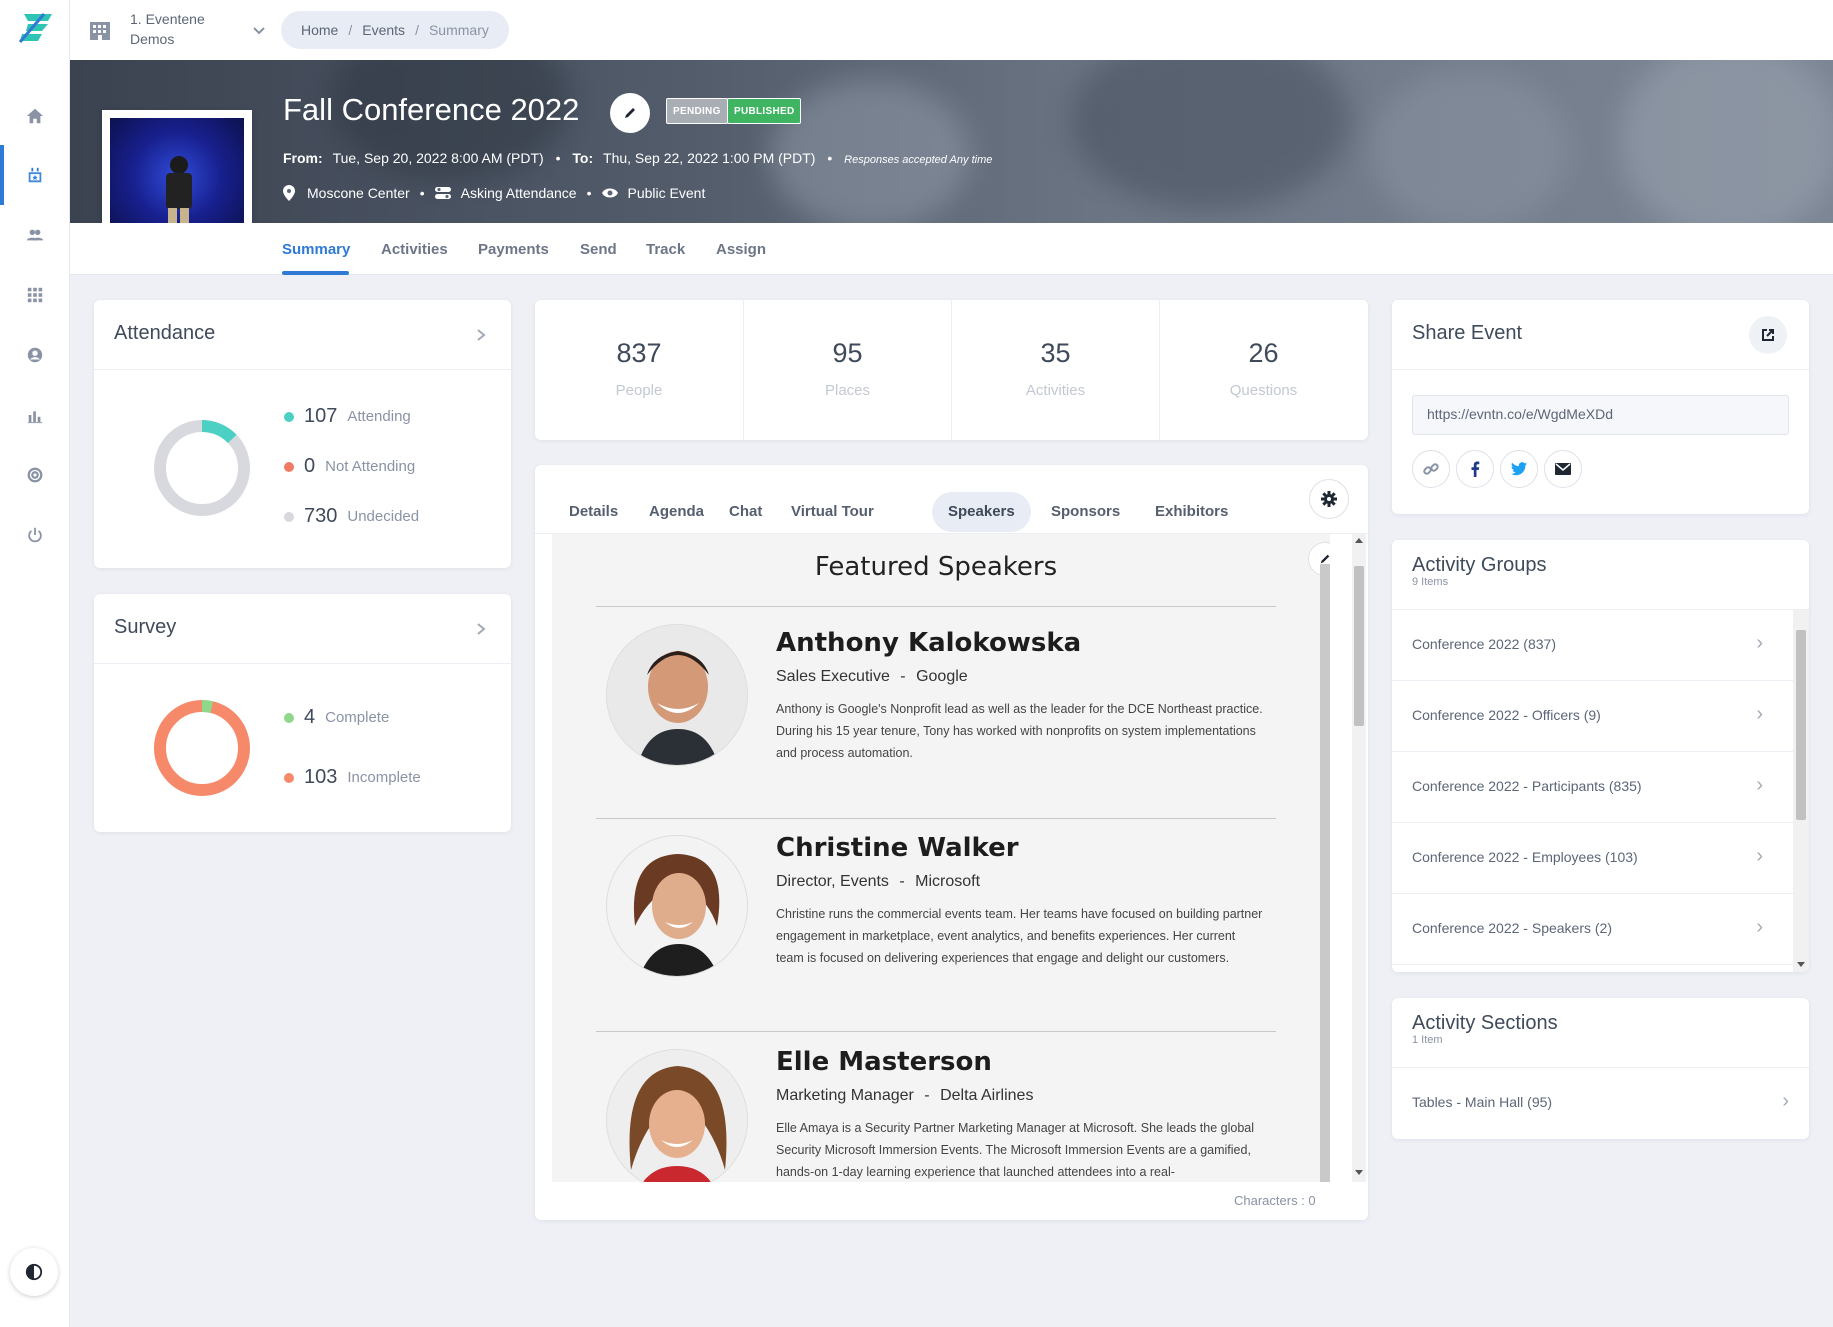  What do you see at coordinates (202, 468) in the screenshot?
I see `attendance-donut-chart` at bounding box center [202, 468].